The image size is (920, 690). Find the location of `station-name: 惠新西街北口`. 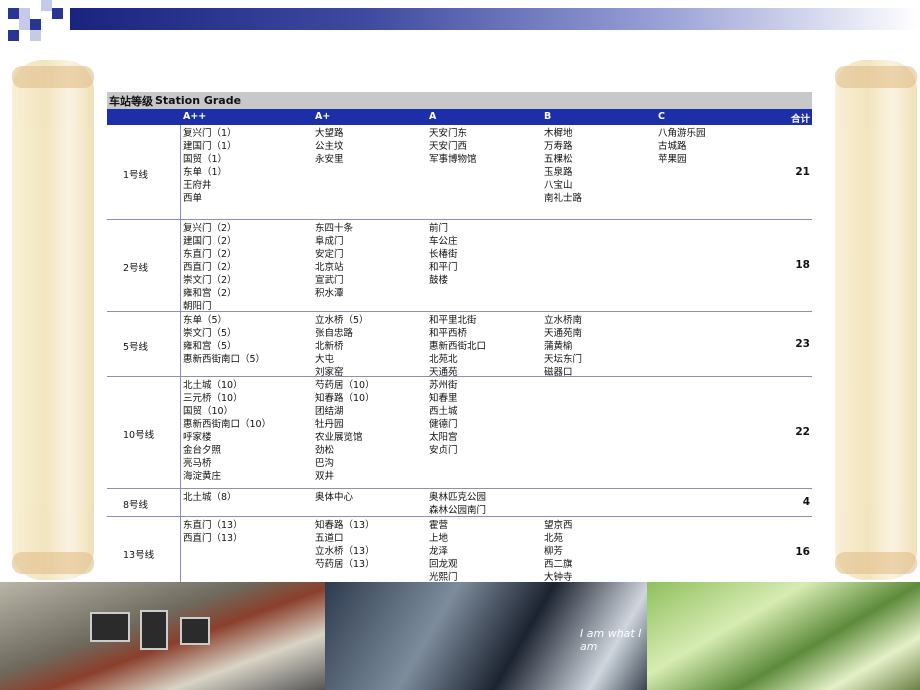

station-name: 惠新西街北口 is located at coordinates (458, 346).